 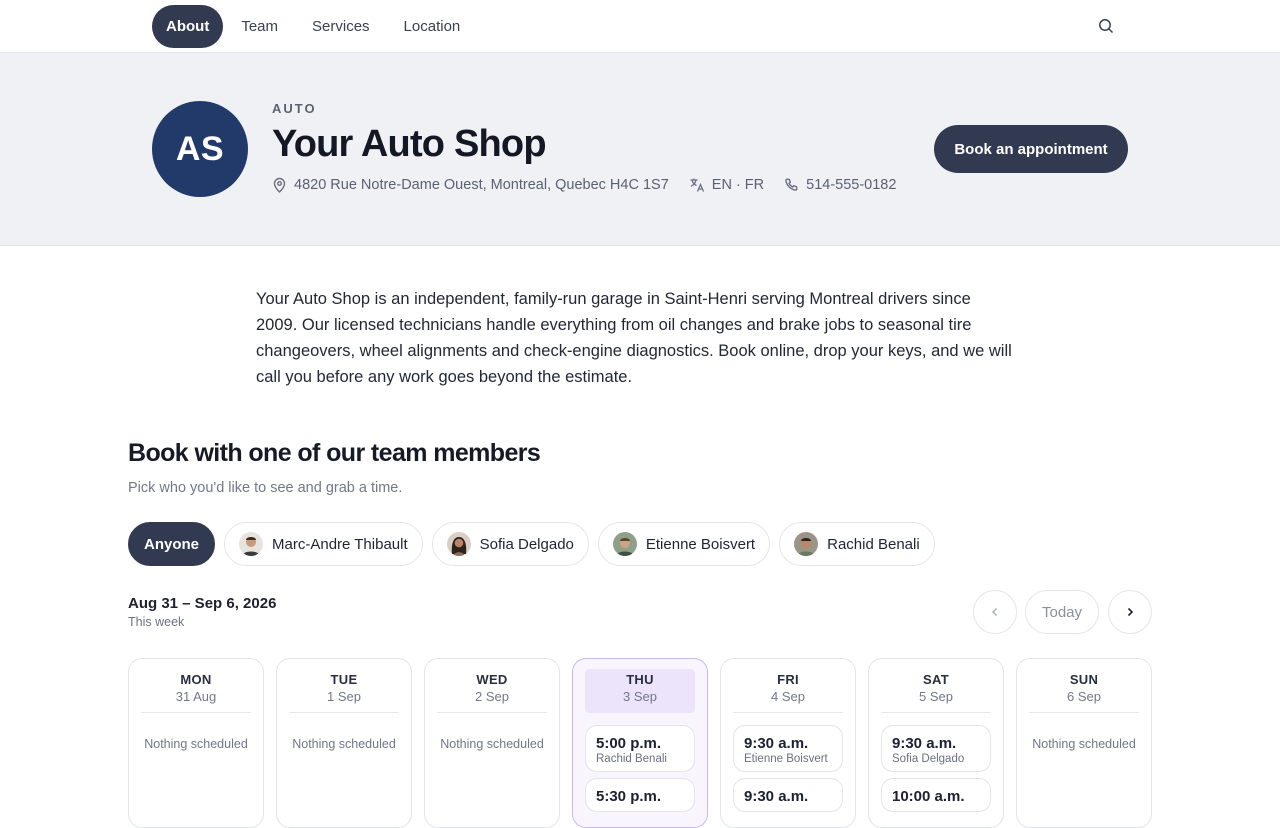 I want to click on tab-location: Location, so click(x=432, y=26).